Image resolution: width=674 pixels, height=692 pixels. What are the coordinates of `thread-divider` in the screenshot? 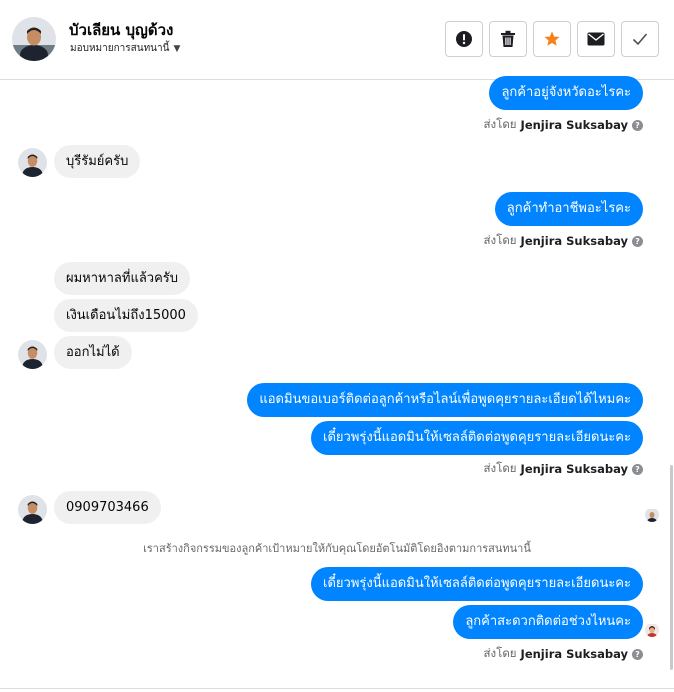 It's located at (337, 688).